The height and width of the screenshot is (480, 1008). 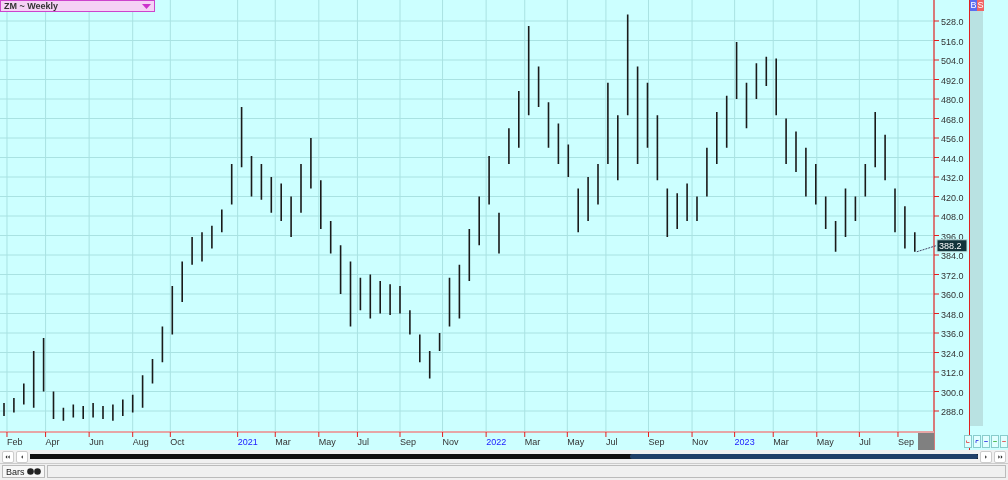 What do you see at coordinates (952, 158) in the screenshot?
I see `price-label: 444.0` at bounding box center [952, 158].